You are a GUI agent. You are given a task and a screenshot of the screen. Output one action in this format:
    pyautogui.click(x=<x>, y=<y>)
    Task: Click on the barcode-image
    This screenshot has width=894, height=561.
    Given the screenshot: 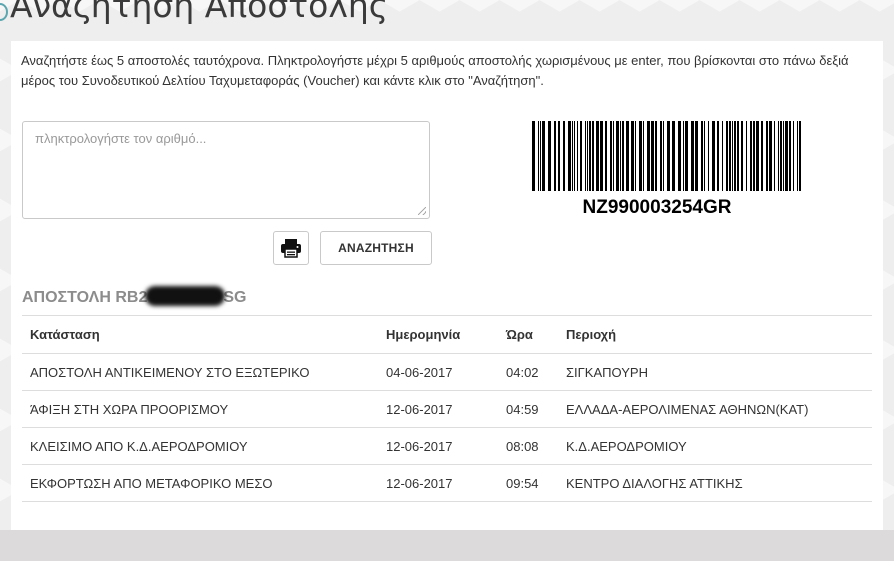 What is the action you would take?
    pyautogui.click(x=666, y=156)
    